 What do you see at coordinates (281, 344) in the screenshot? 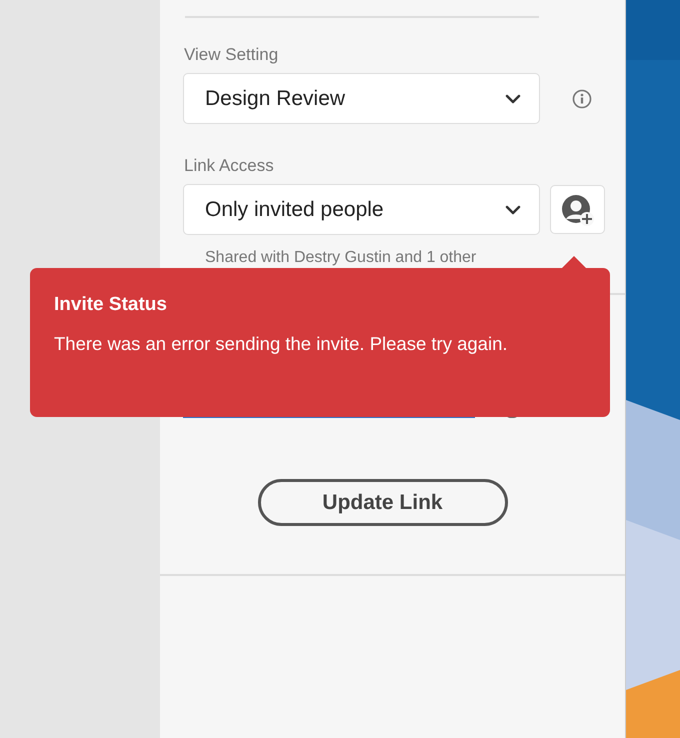
I see `toast-message: There was an error sending the invite. Please try again.` at bounding box center [281, 344].